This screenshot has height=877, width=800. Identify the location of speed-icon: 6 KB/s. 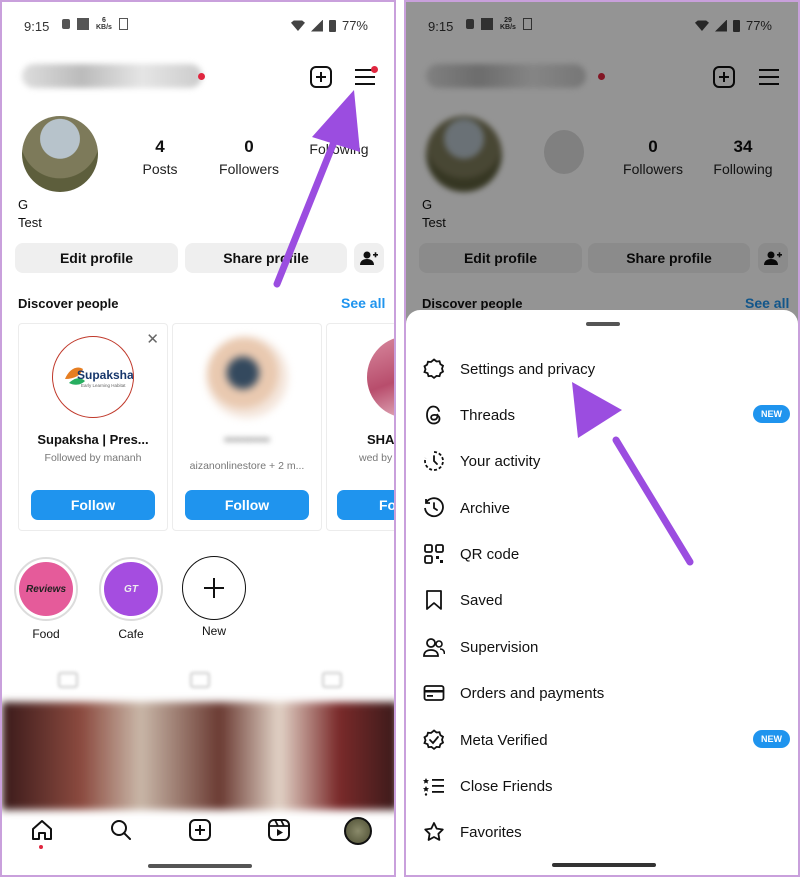
(104, 24).